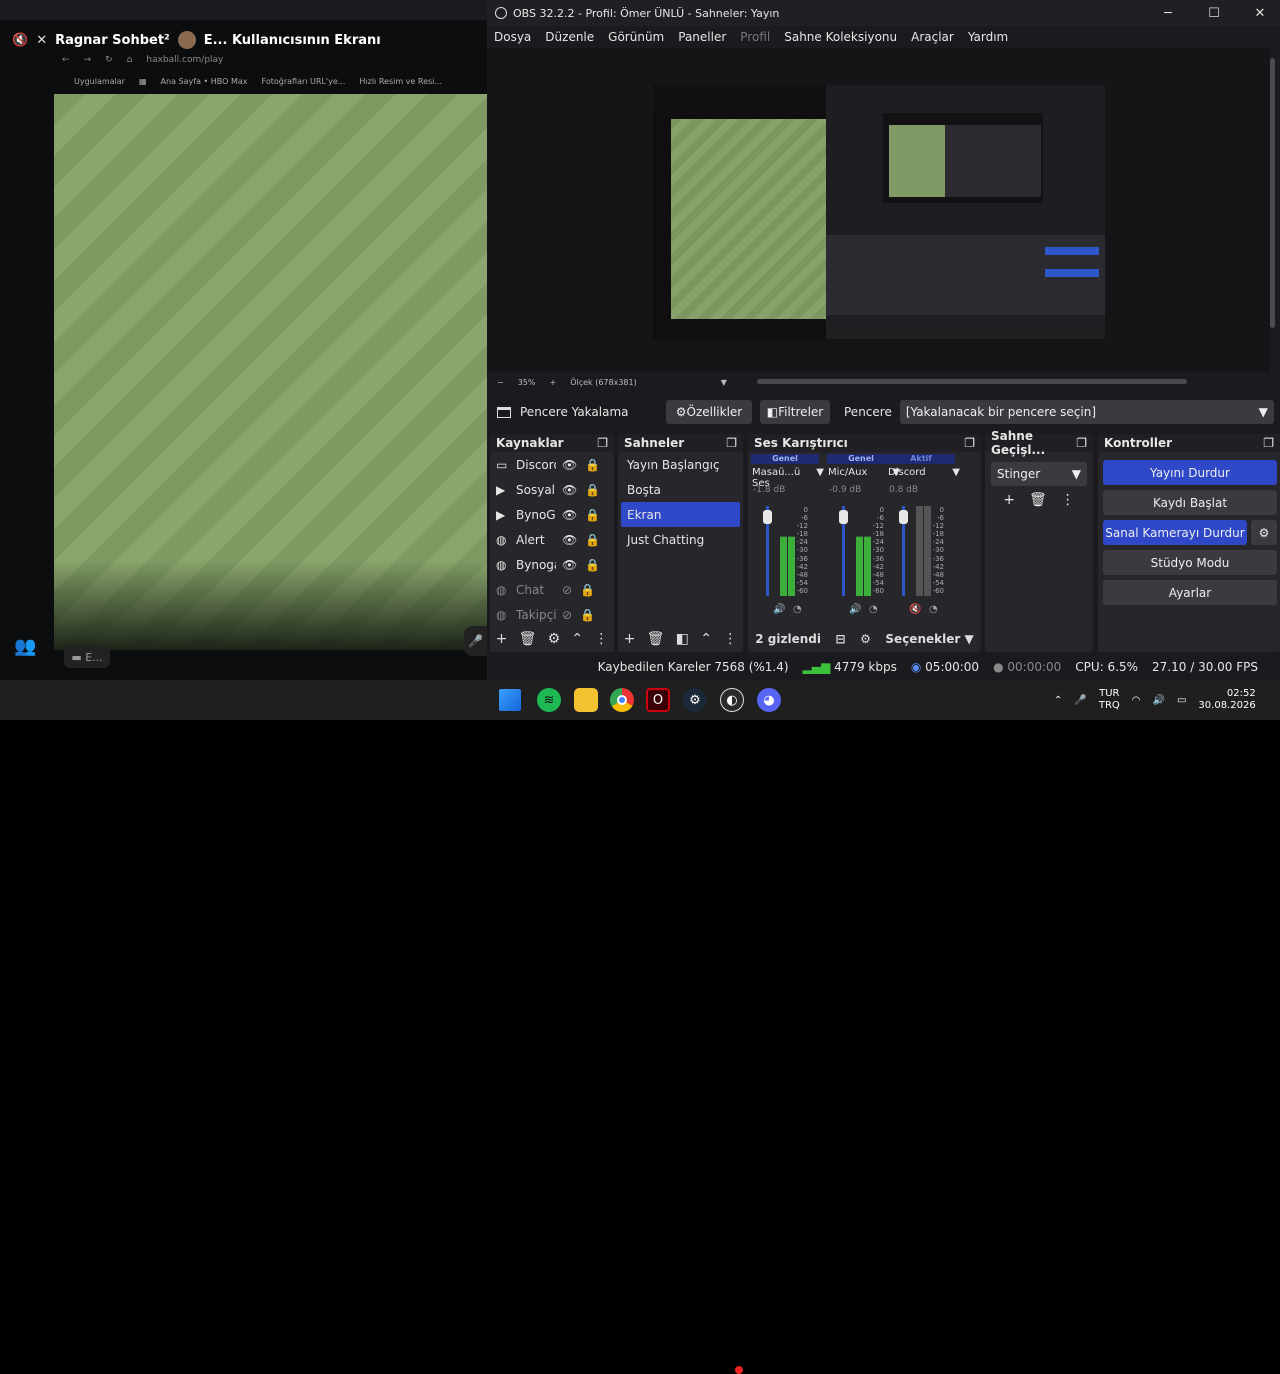  I want to click on scene-item: Yayın Başlangıç, so click(680, 464).